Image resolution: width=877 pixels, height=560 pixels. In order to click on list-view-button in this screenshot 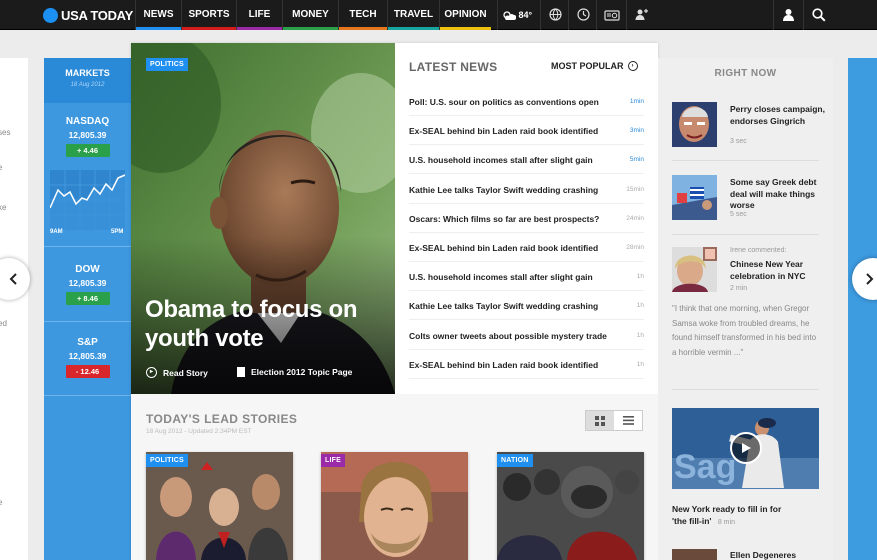, I will do `click(628, 420)`.